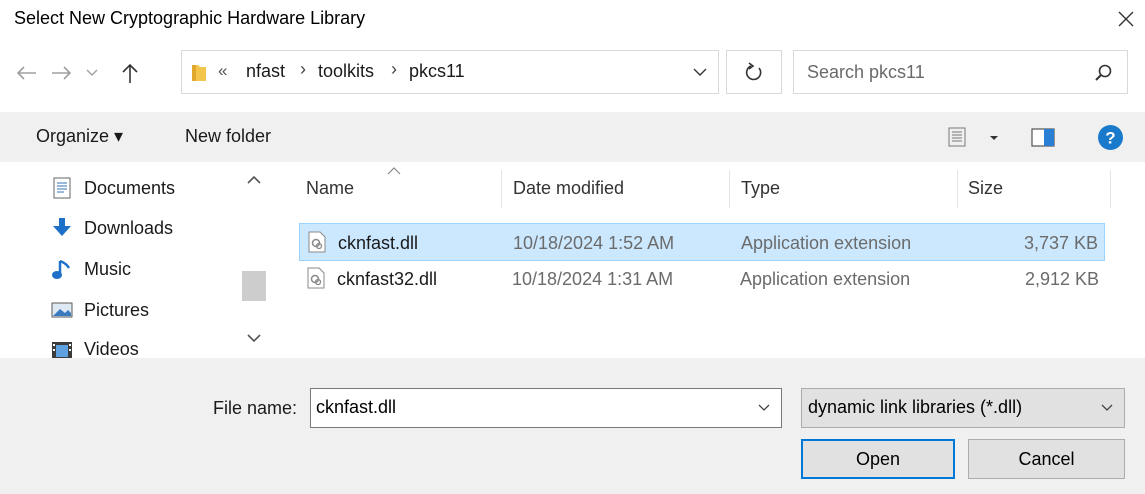 Image resolution: width=1145 pixels, height=494 pixels. What do you see at coordinates (960, 72) in the screenshot?
I see `search-box: Search pkcs11` at bounding box center [960, 72].